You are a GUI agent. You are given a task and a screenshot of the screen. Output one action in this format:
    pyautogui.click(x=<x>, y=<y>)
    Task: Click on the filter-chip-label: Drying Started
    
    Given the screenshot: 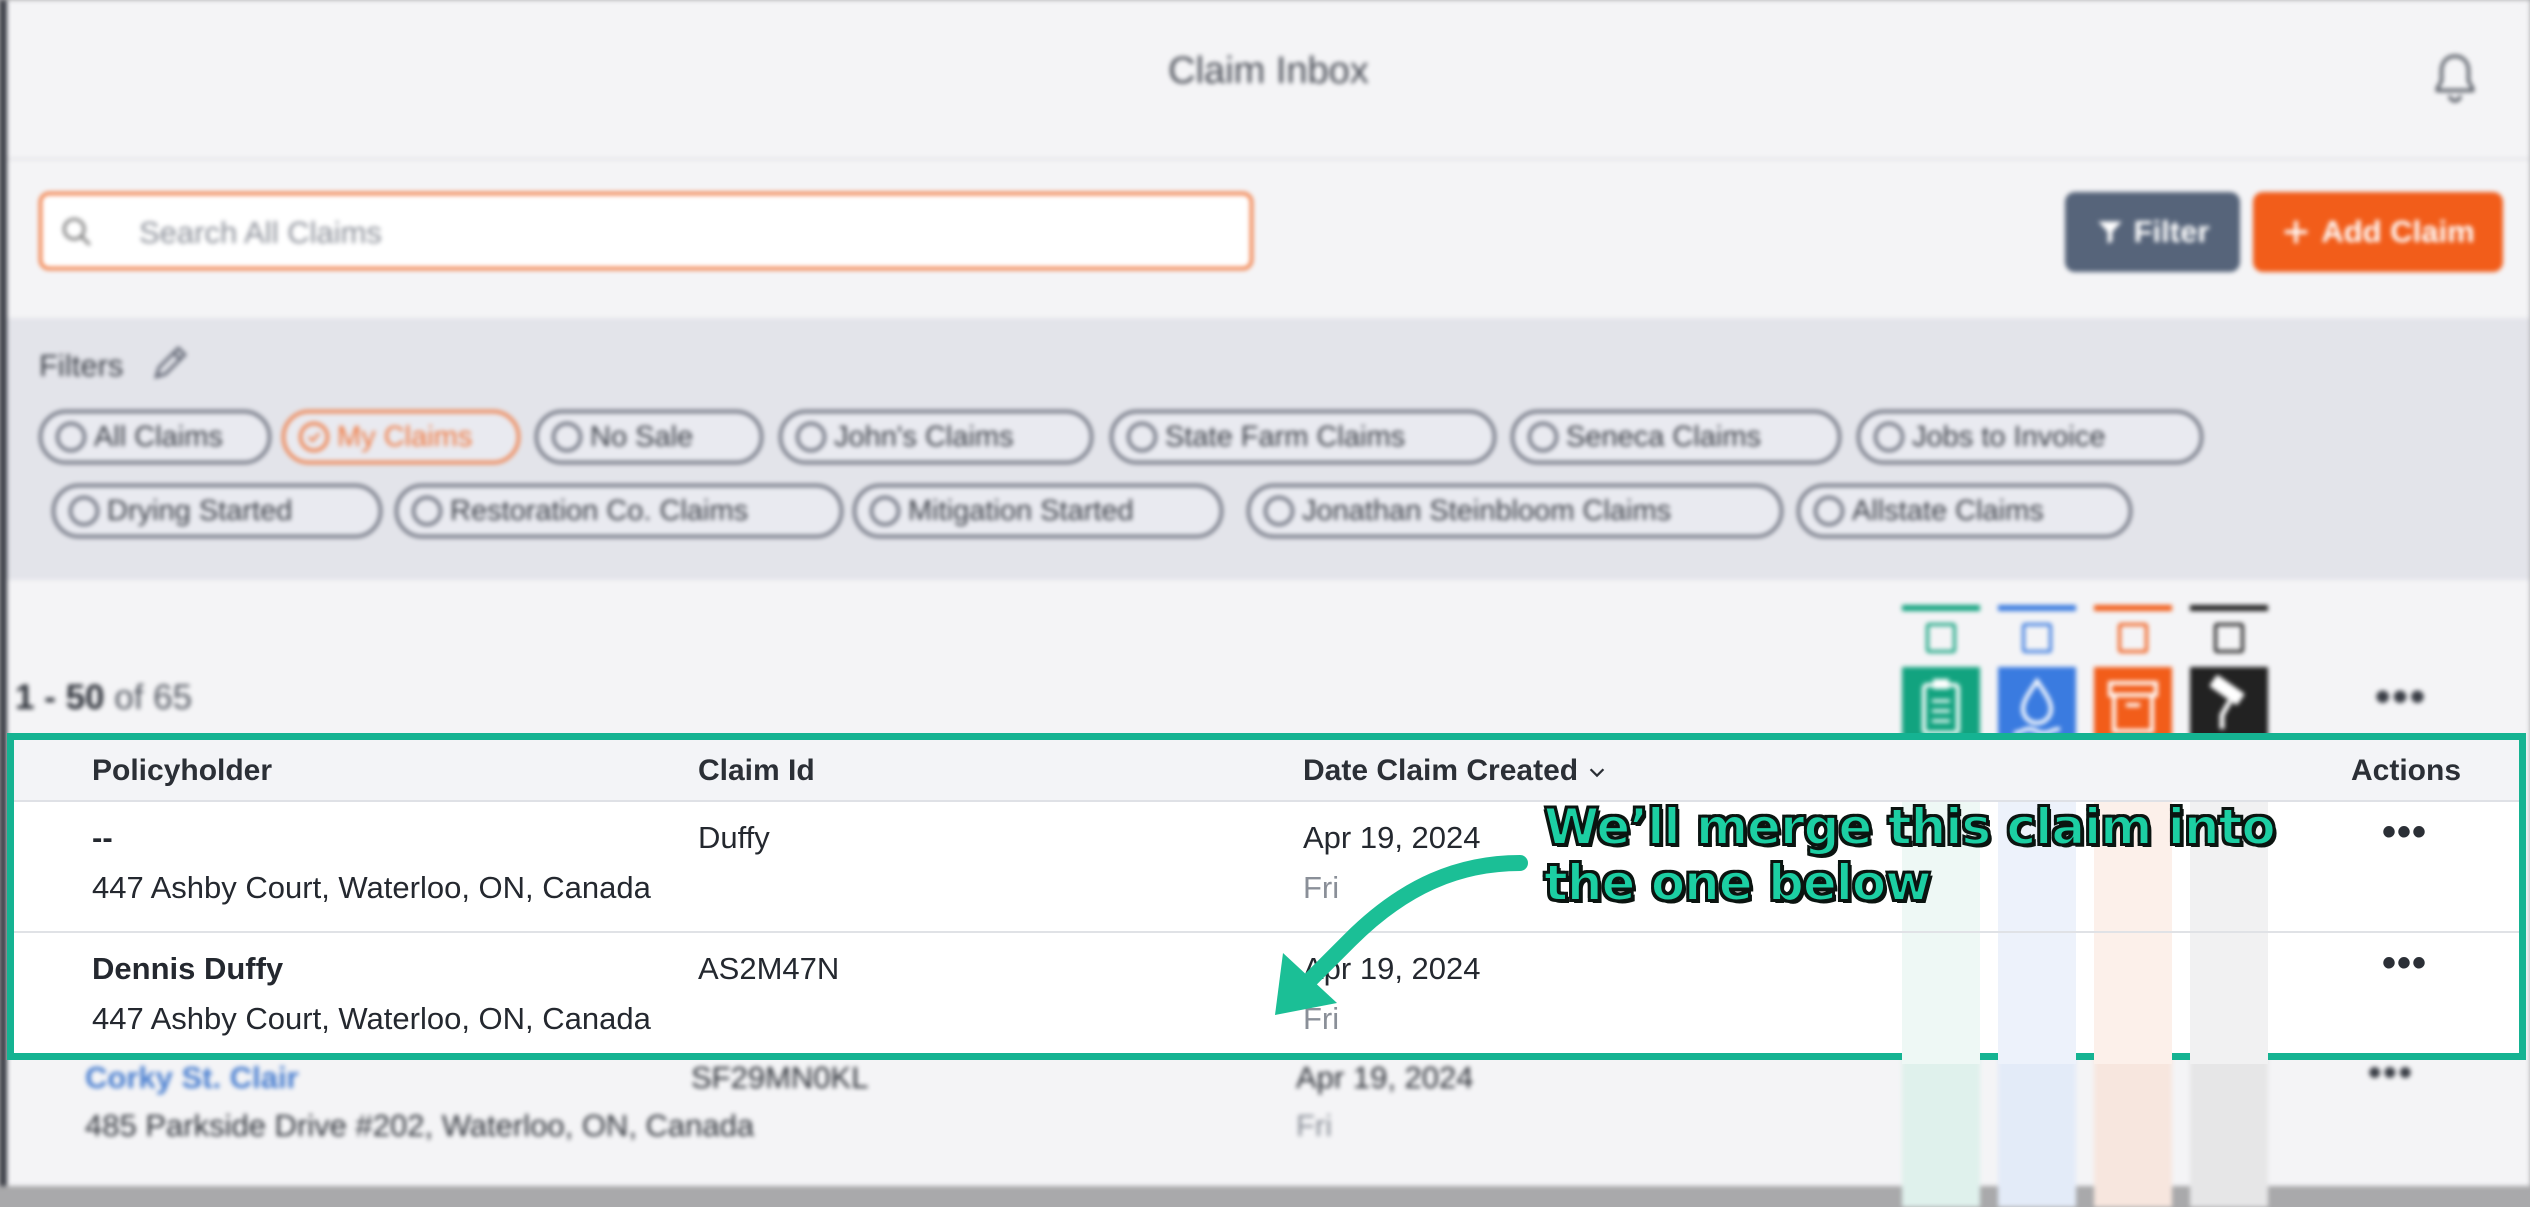 What is the action you would take?
    pyautogui.click(x=200, y=510)
    